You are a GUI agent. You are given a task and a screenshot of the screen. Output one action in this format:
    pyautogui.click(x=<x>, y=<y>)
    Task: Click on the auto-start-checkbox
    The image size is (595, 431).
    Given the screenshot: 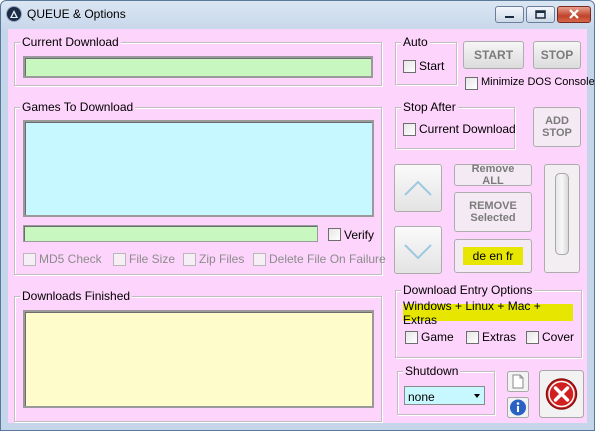 What is the action you would take?
    pyautogui.click(x=409, y=66)
    